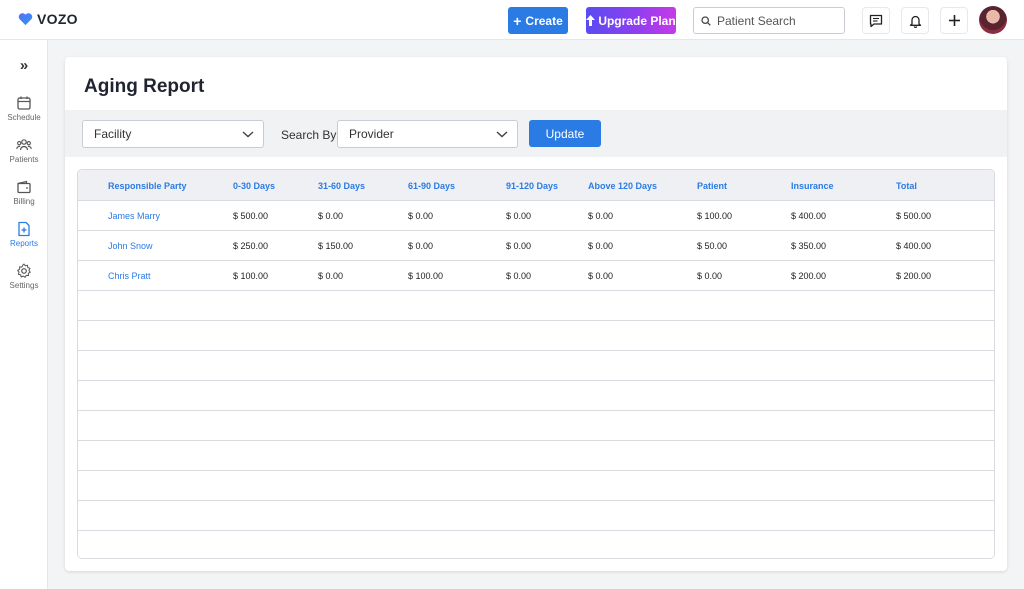  What do you see at coordinates (710, 276) in the screenshot?
I see `cell-patient: $ 0.00` at bounding box center [710, 276].